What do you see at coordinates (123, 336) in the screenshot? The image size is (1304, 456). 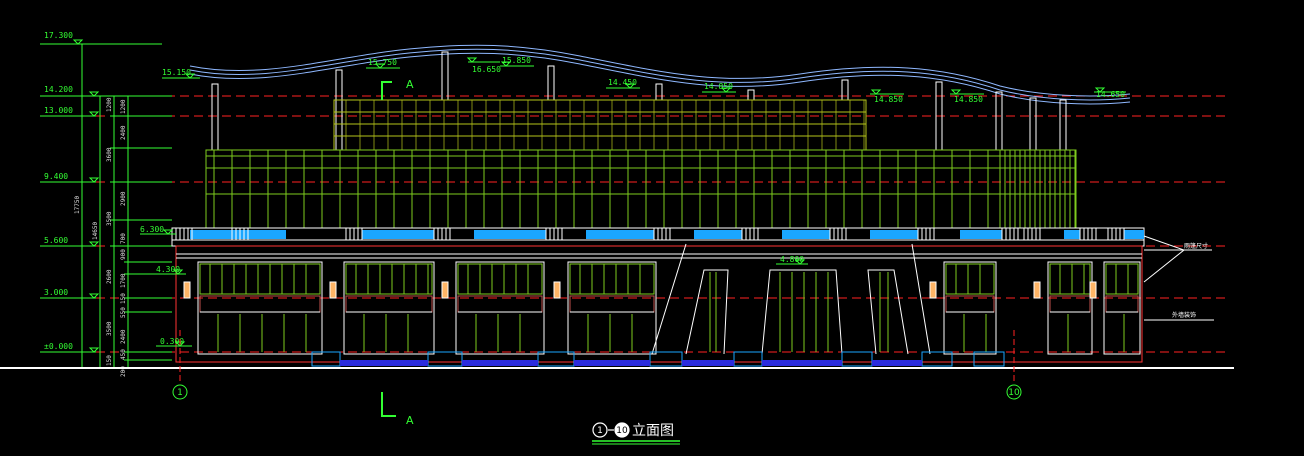 I see `dim-col3-8: 2400` at bounding box center [123, 336].